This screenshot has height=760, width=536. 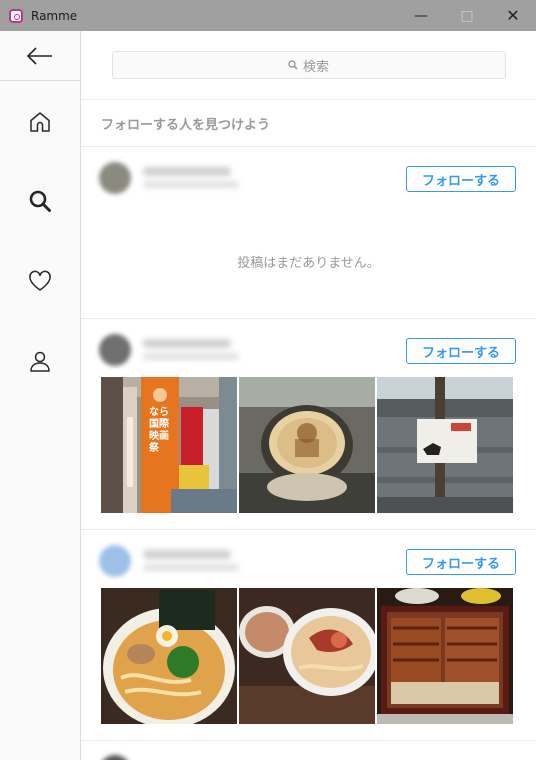 I want to click on sidebar, so click(x=40, y=395).